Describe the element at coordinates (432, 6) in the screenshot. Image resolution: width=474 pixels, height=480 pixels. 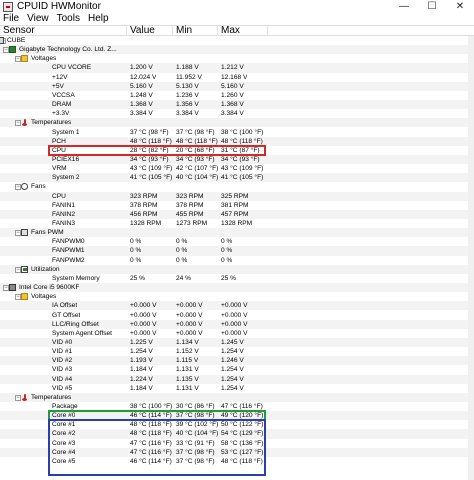
I see `maximize-button: ☐` at that location.